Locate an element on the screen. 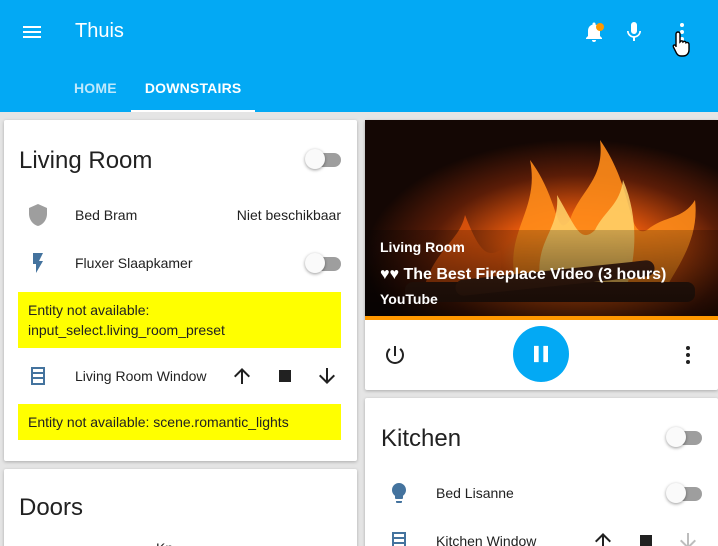 This screenshot has height=546, width=718. media-power-button is located at coordinates (395, 355).